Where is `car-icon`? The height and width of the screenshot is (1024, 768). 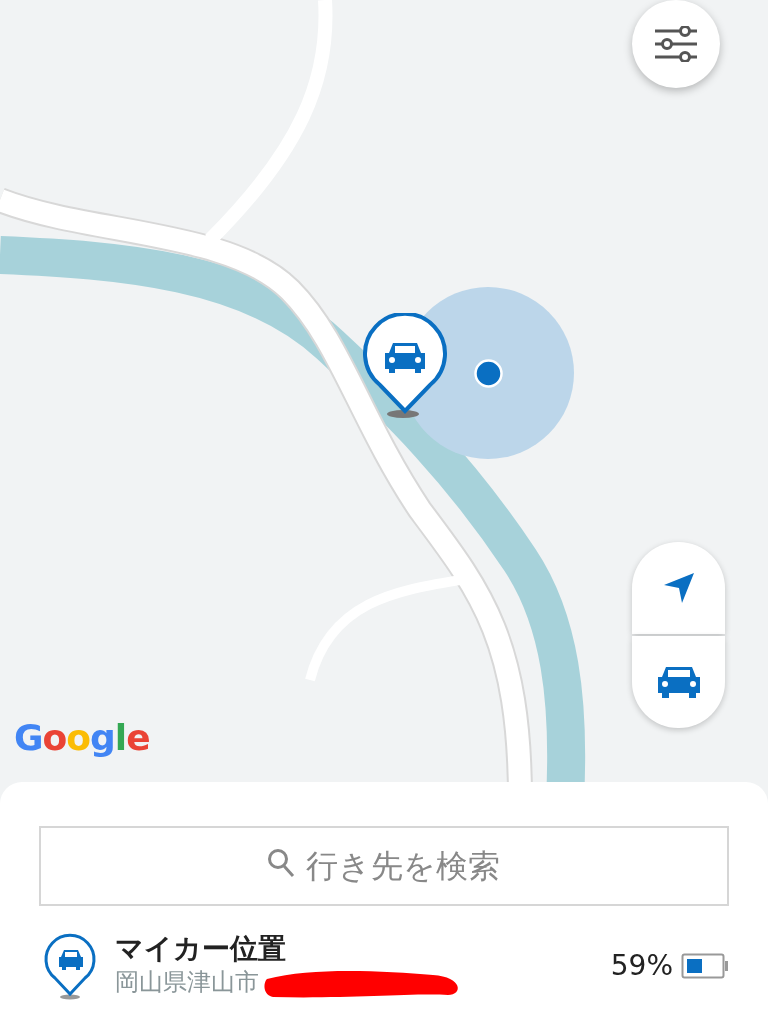 car-icon is located at coordinates (678, 682).